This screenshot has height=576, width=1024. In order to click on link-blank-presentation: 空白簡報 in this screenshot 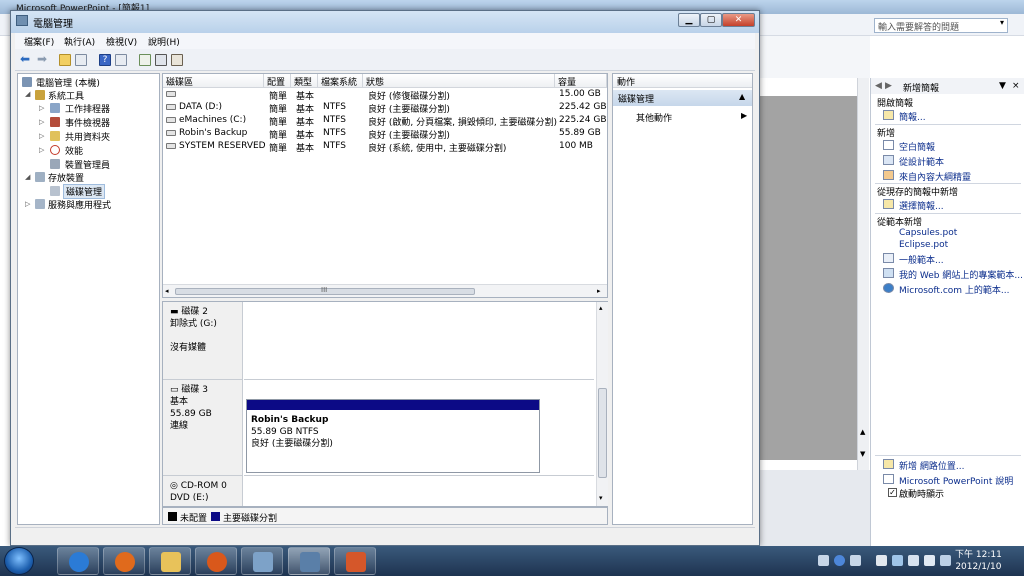, I will do `click(917, 146)`.